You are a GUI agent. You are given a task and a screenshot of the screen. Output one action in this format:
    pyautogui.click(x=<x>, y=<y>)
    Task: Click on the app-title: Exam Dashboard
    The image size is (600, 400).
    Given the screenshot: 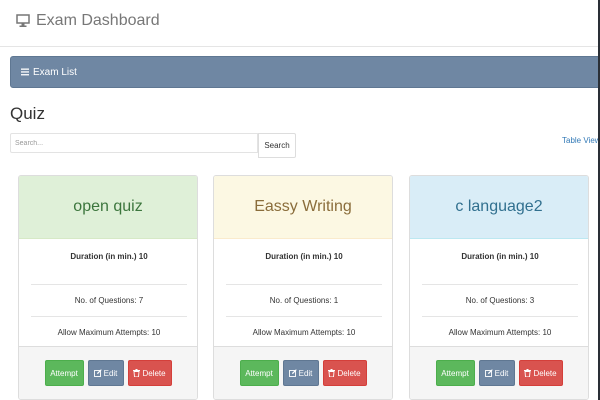 What is the action you would take?
    pyautogui.click(x=98, y=20)
    